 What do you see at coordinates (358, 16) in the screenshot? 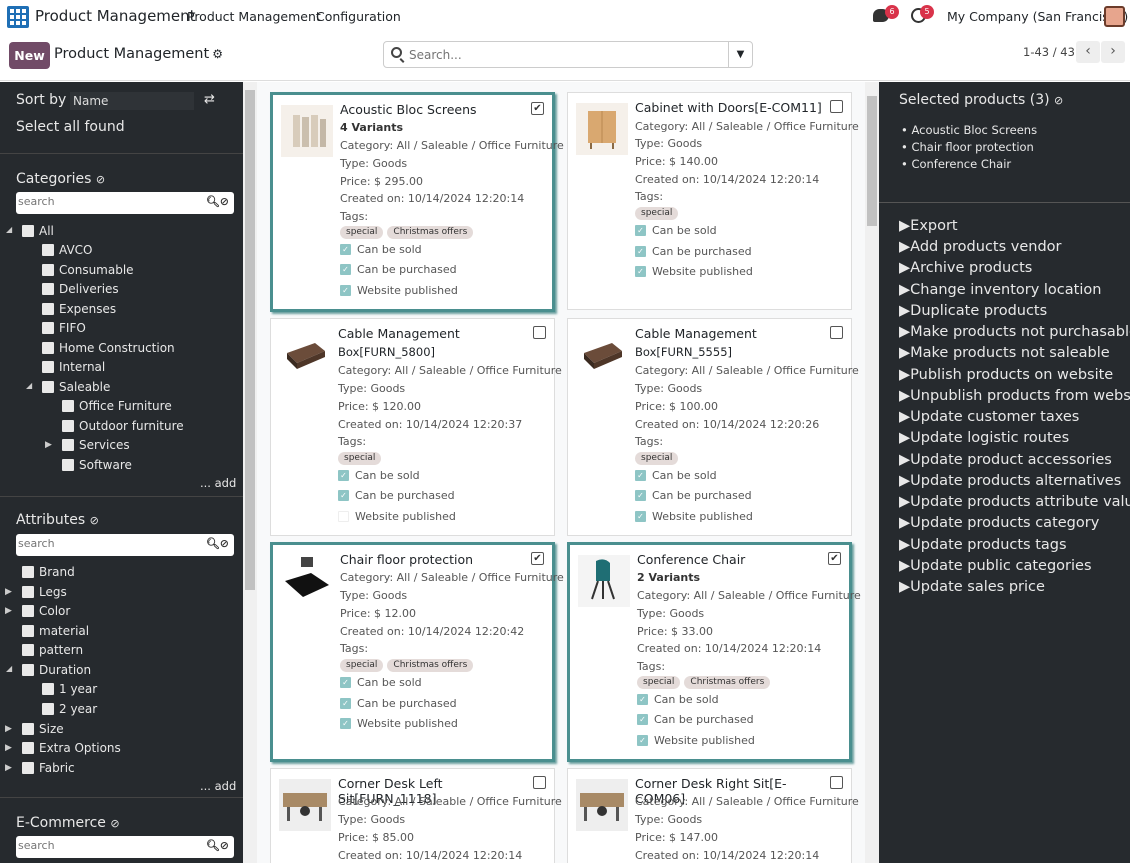
I see `menu-configuration: Configuration` at bounding box center [358, 16].